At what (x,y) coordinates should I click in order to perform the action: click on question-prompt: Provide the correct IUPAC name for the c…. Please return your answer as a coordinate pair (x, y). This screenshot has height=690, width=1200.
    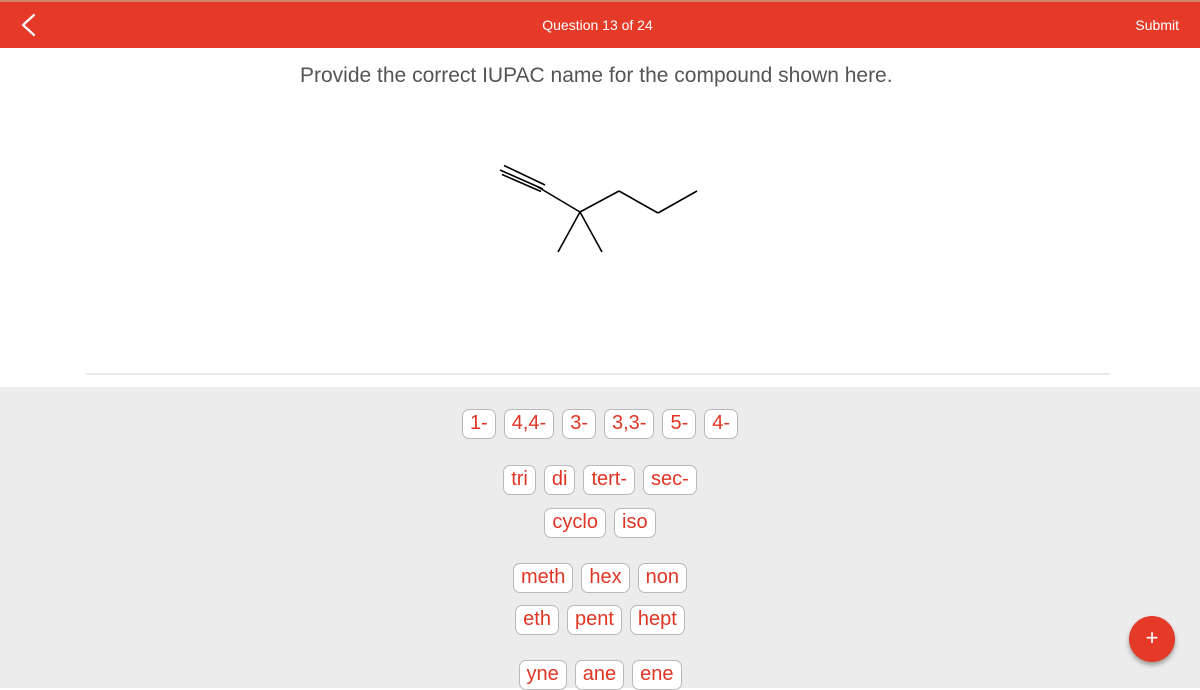
    Looking at the image, I should click on (596, 75).